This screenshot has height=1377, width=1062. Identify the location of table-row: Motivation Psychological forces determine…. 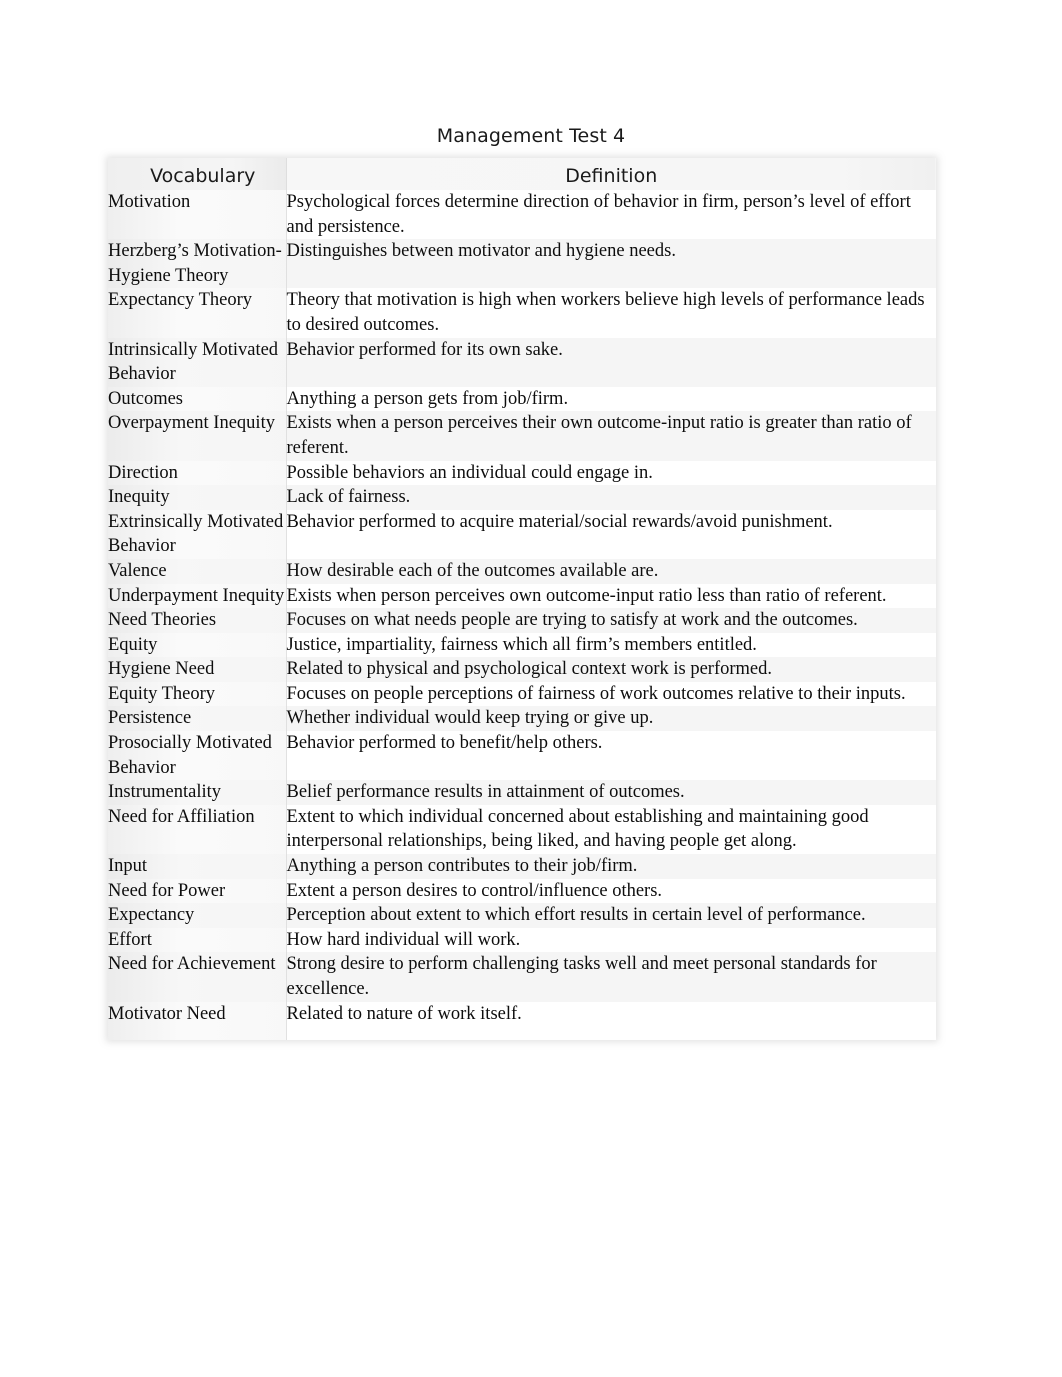
(522, 215).